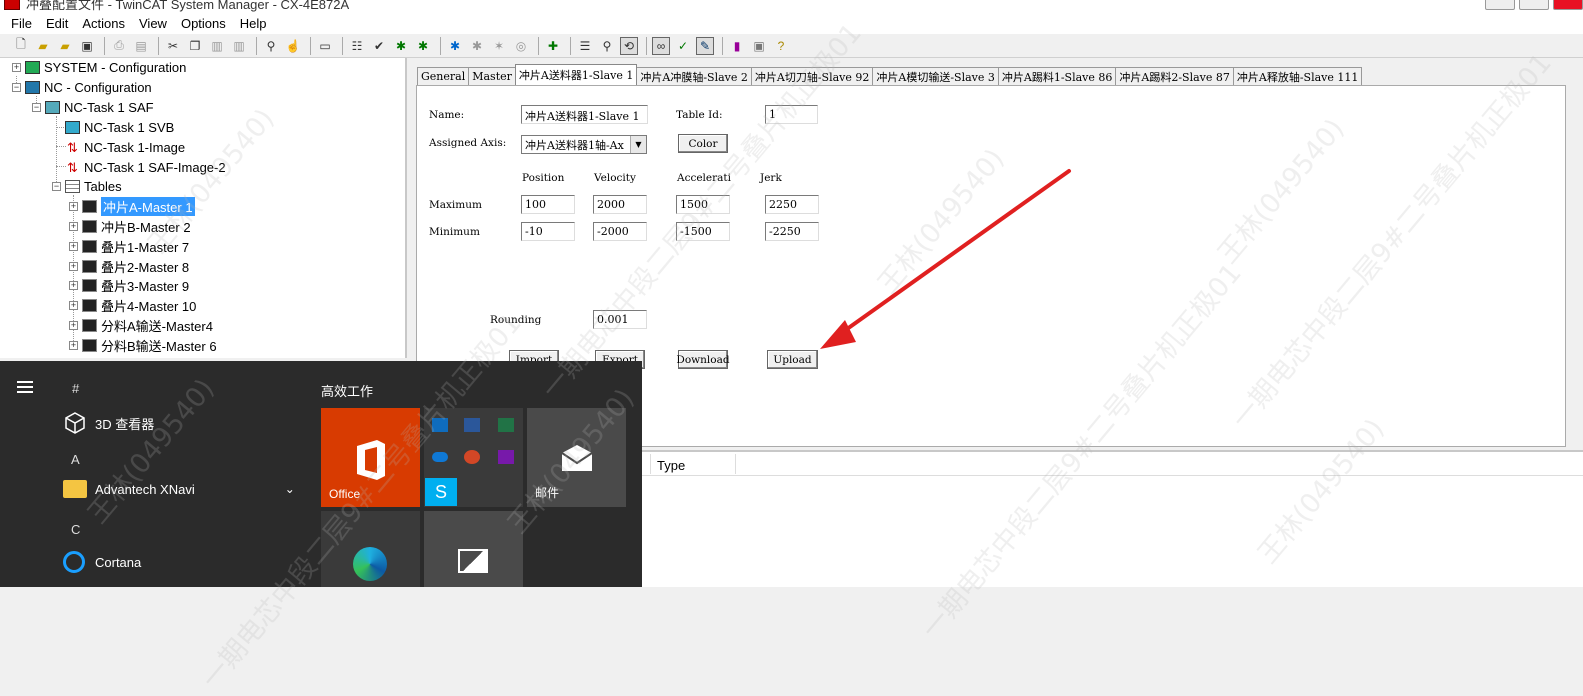 This screenshot has width=1583, height=696. Describe the element at coordinates (75, 529) in the screenshot. I see `group-header-c: C` at that location.